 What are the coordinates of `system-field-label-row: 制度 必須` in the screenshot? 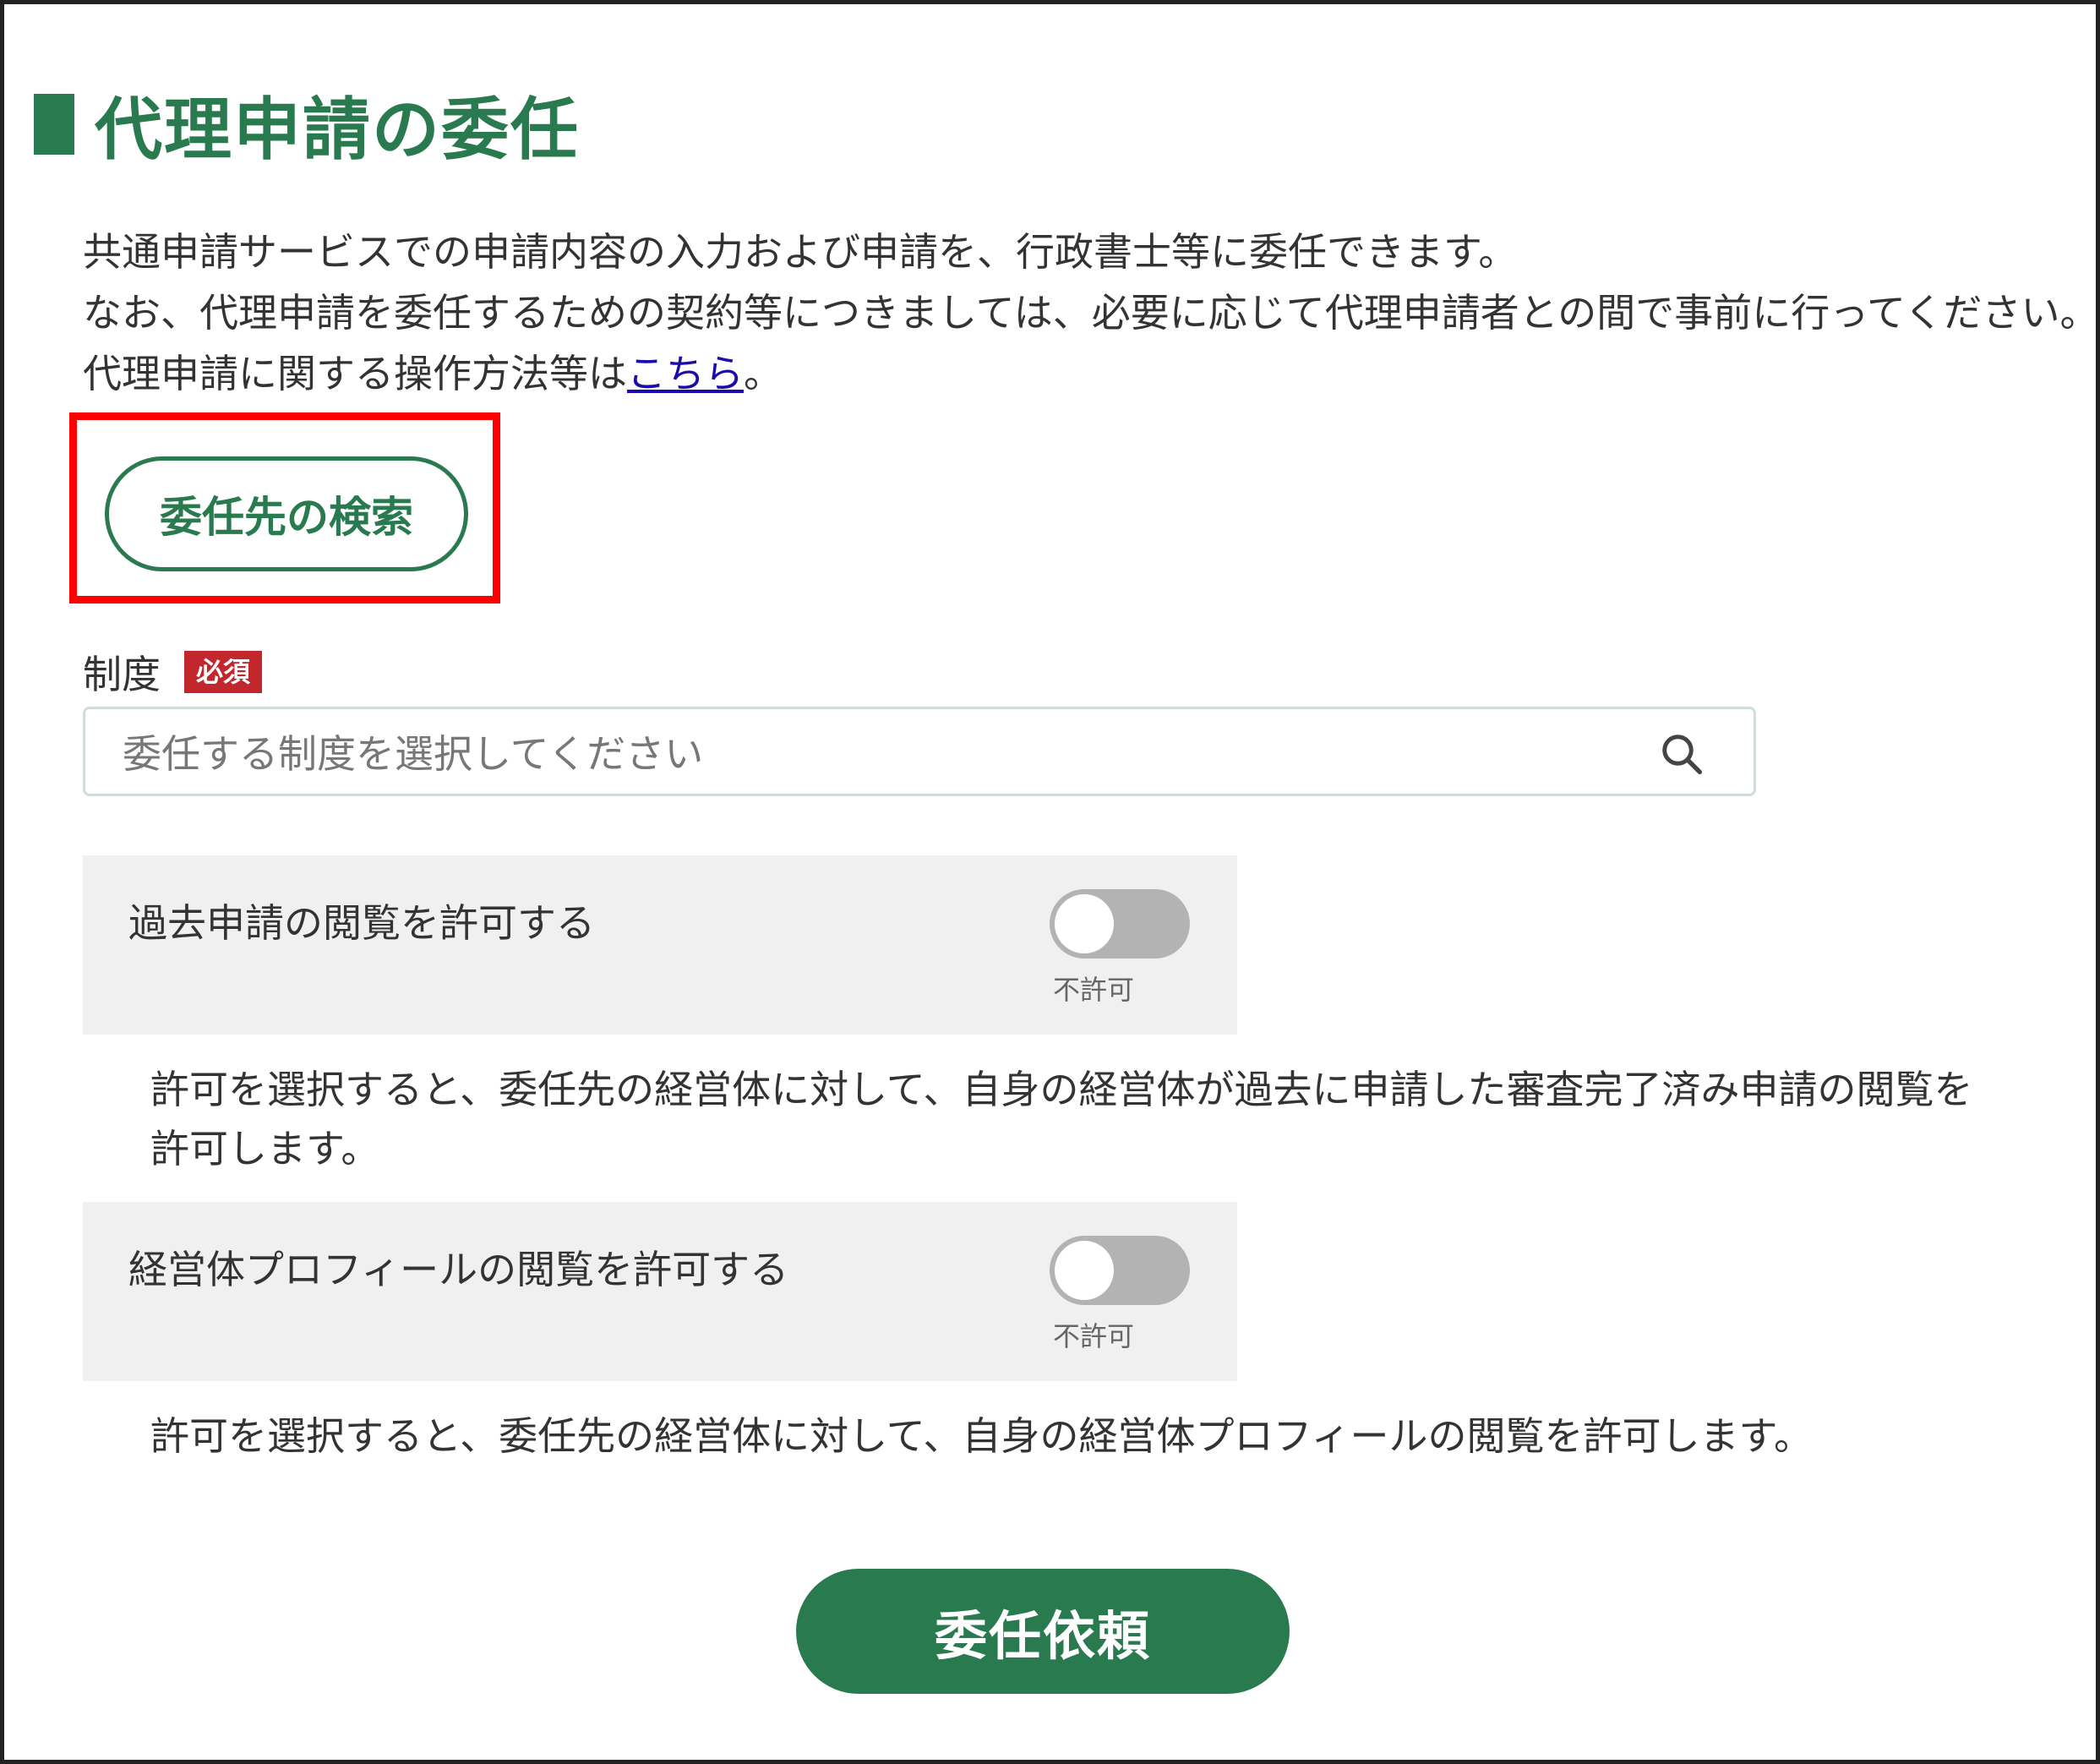 It's located at (173, 672).